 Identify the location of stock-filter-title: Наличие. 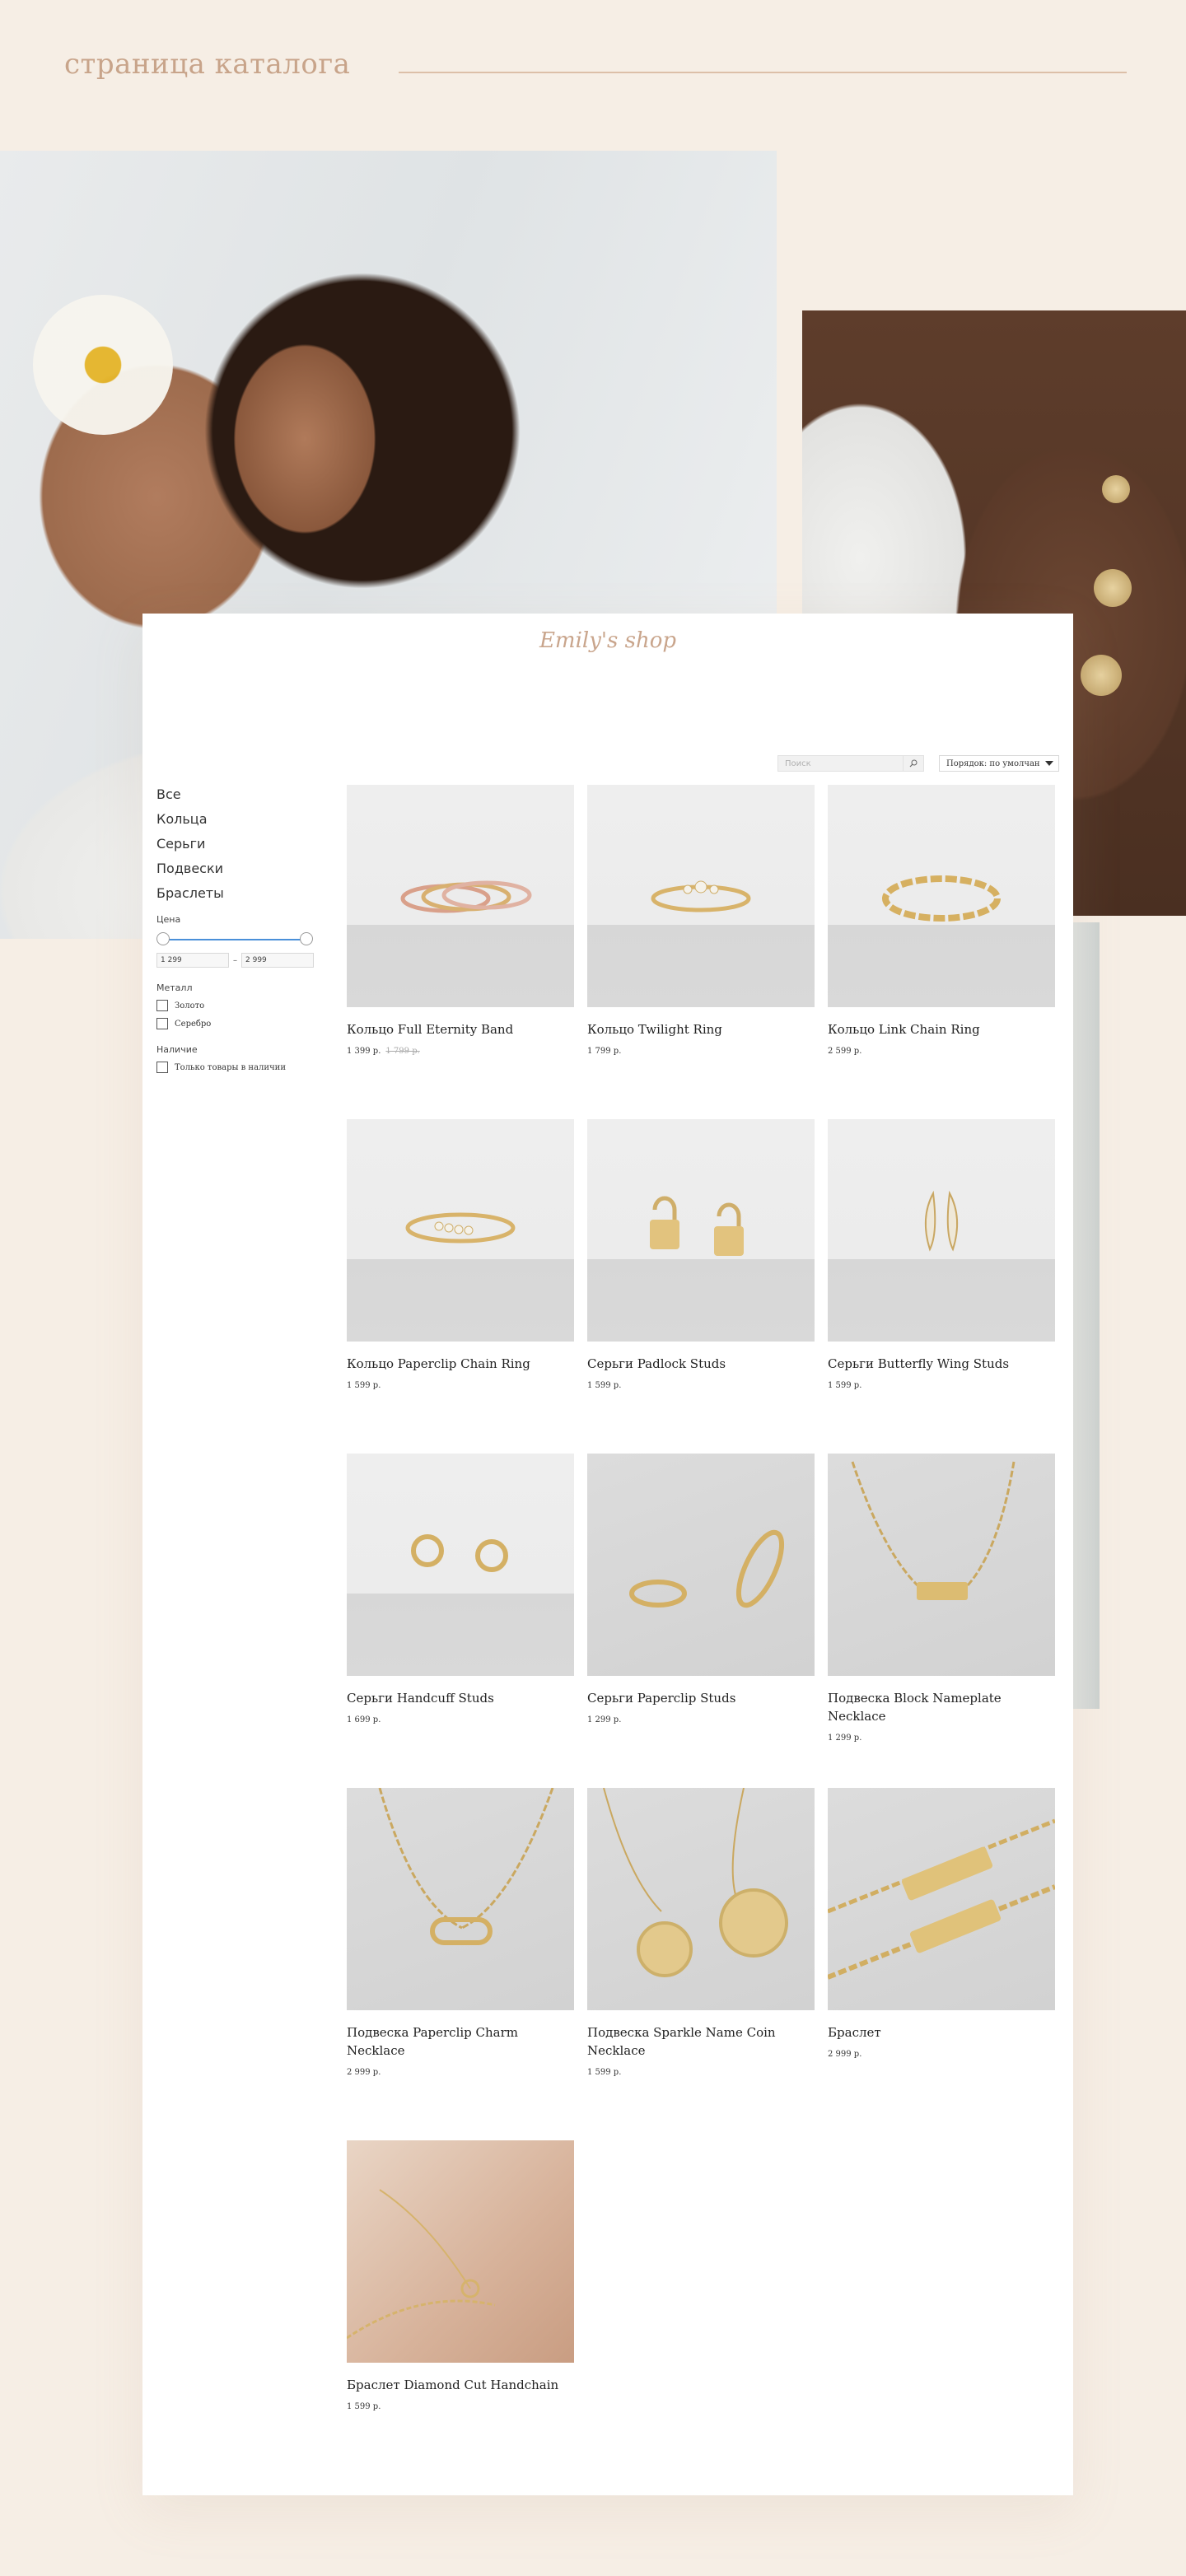
(177, 1049).